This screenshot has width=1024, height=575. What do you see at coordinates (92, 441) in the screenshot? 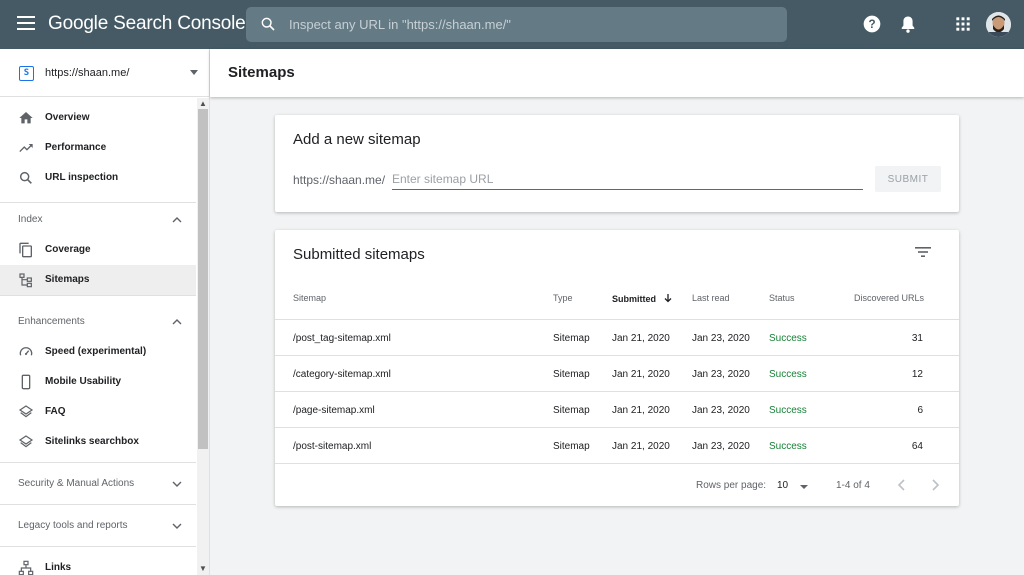
I see `sidebar-item-label: Sitelinks searchbox` at bounding box center [92, 441].